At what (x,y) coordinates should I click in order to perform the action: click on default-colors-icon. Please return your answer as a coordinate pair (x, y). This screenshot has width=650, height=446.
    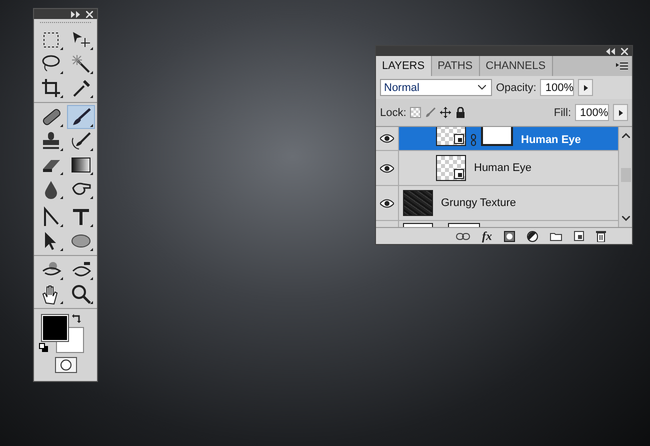
    Looking at the image, I should click on (44, 348).